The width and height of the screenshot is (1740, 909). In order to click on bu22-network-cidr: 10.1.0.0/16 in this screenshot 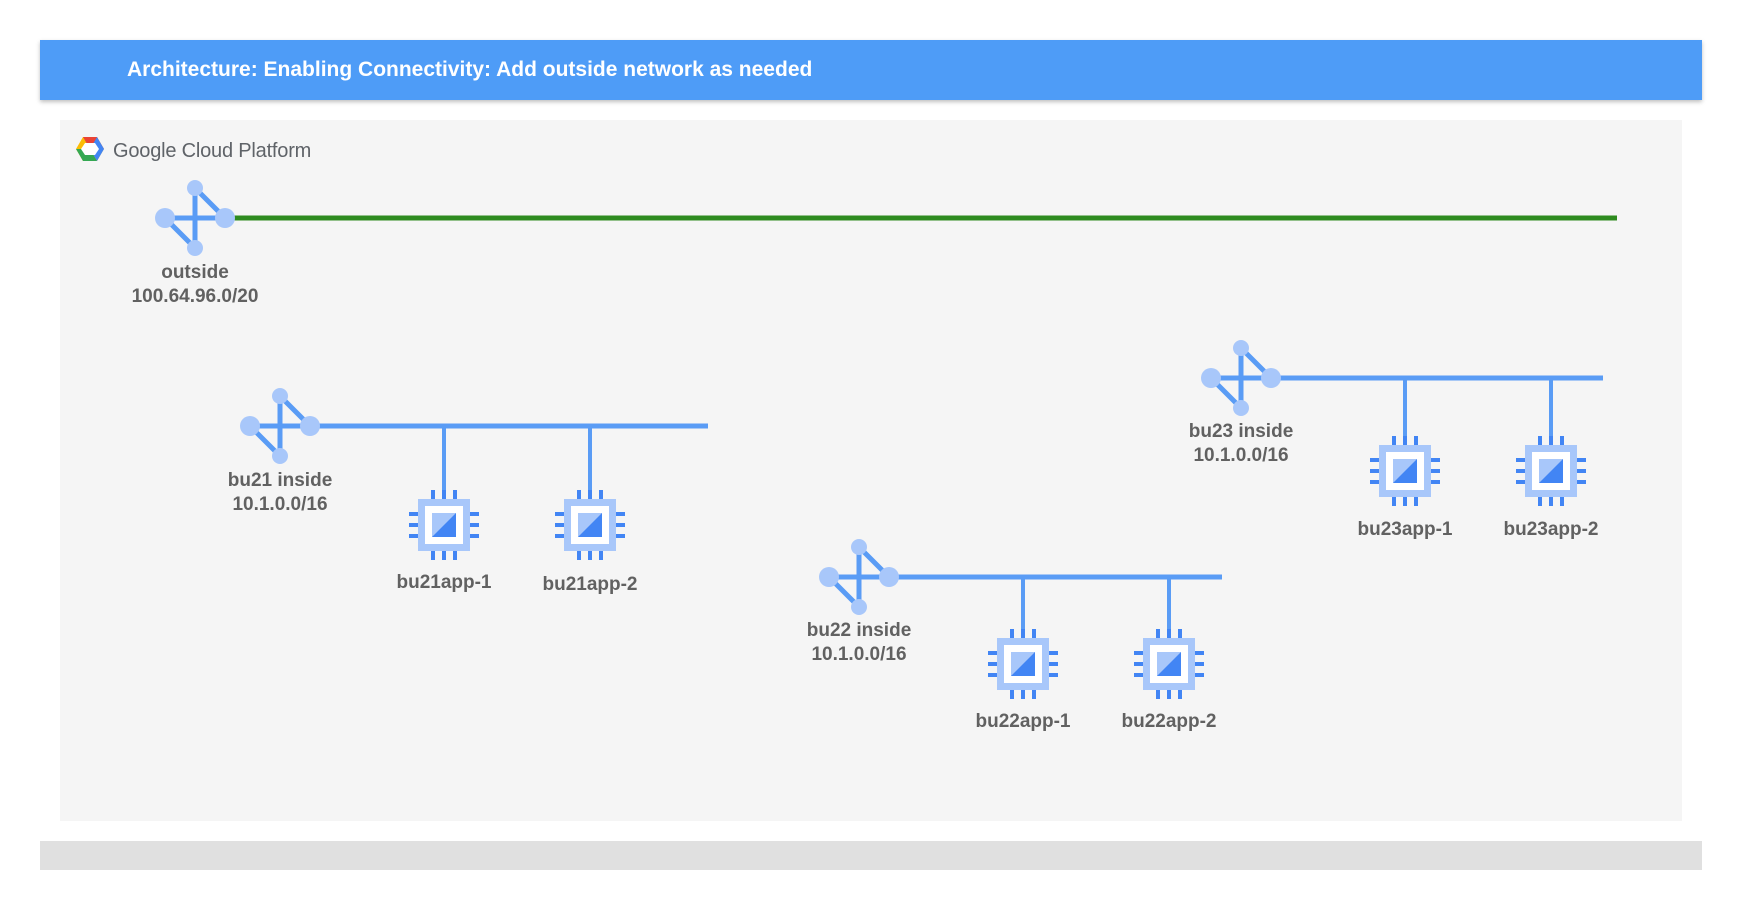, I will do `click(859, 654)`.